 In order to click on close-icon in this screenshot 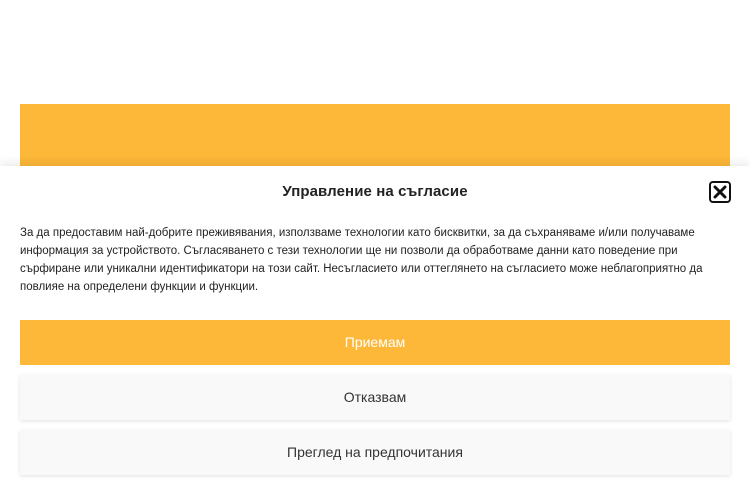, I will do `click(720, 192)`.